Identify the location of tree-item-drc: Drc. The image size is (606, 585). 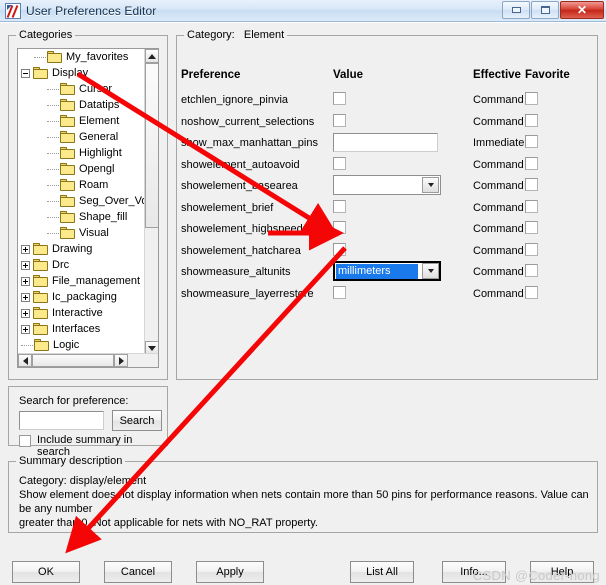
(82, 265).